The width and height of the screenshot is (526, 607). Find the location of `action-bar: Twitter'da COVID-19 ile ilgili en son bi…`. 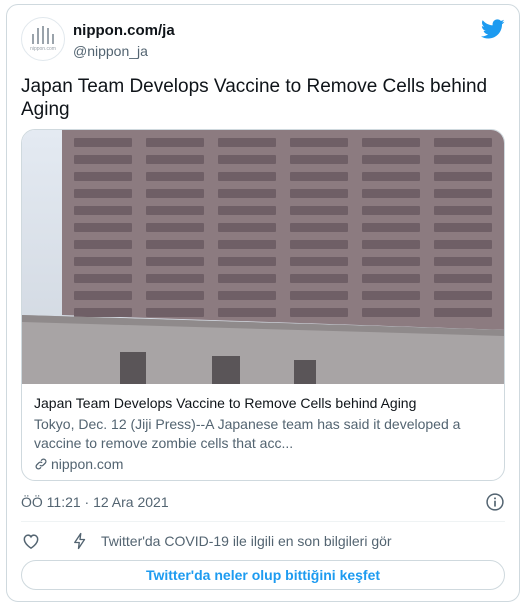

action-bar: Twitter'da COVID-19 ile ilgili en son bi… is located at coordinates (206, 541).